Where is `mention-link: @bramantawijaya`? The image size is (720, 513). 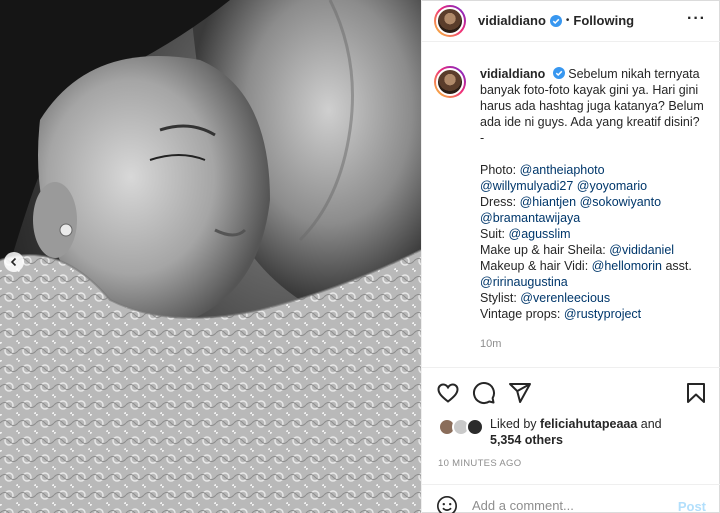
mention-link: @bramantawijaya is located at coordinates (530, 218).